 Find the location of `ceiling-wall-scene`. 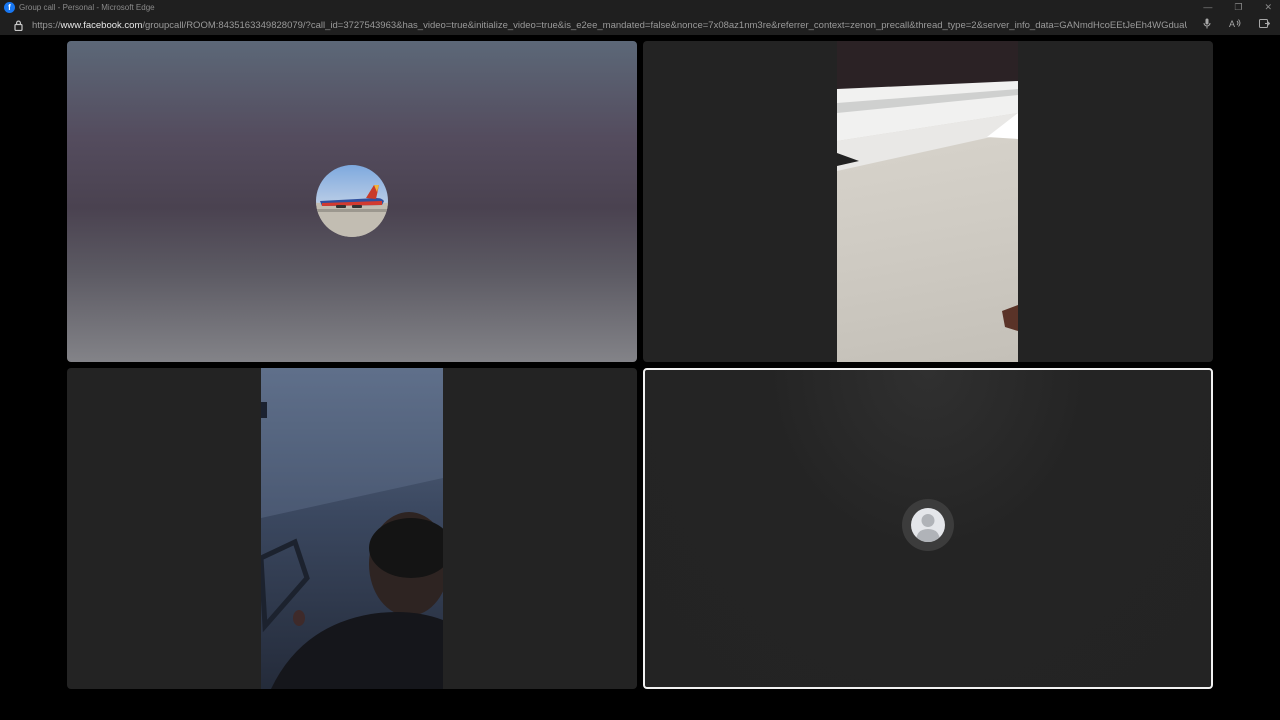

ceiling-wall-scene is located at coordinates (927, 186).